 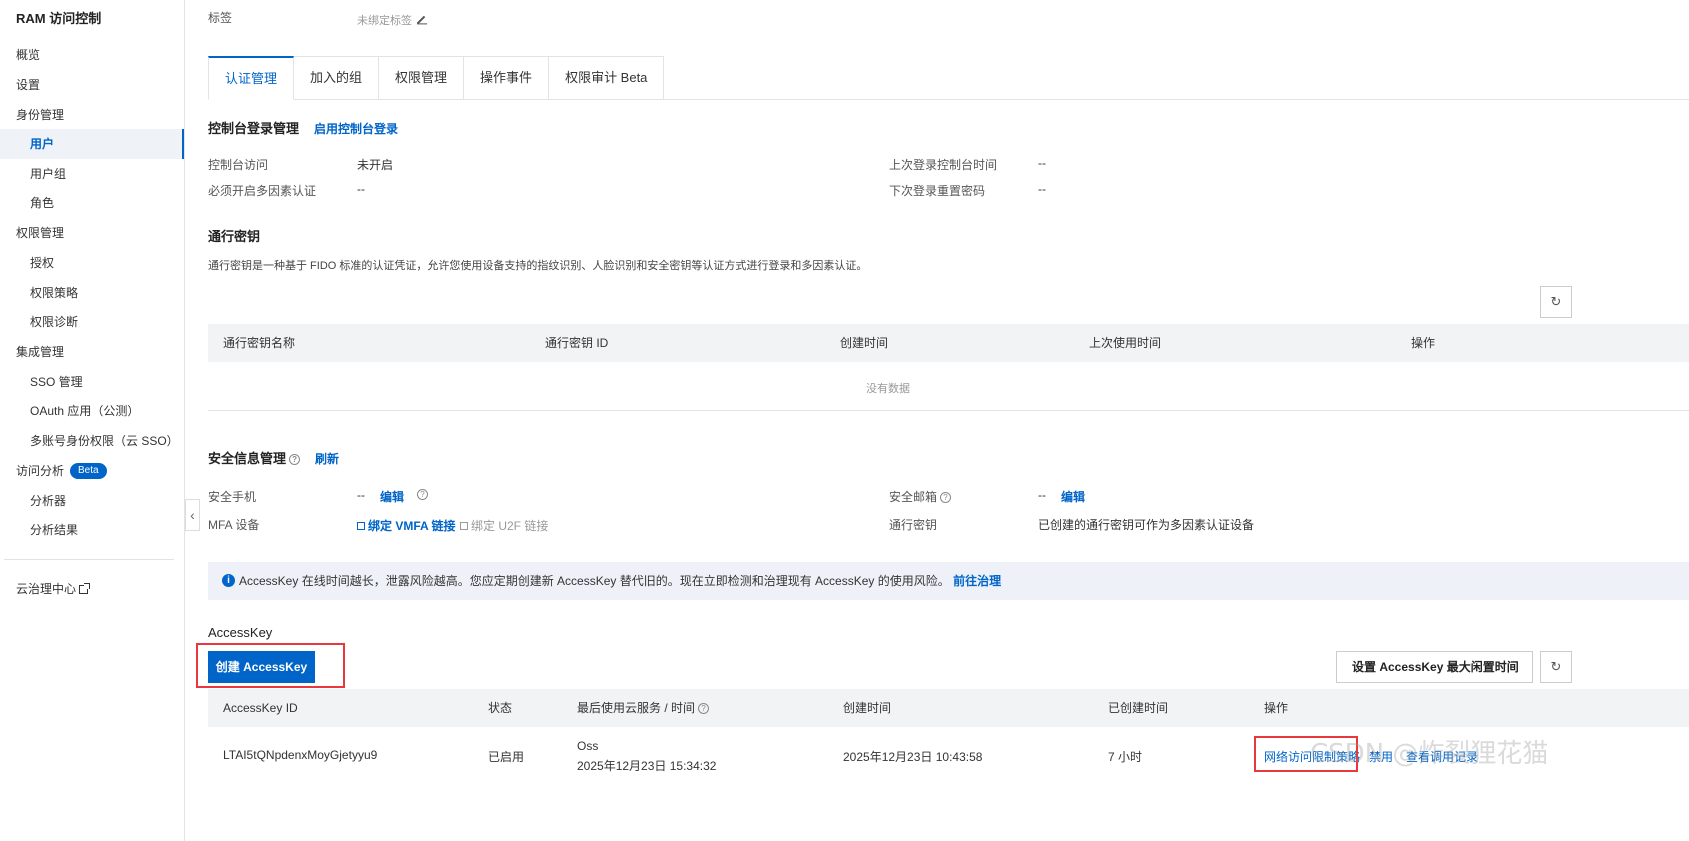 What do you see at coordinates (251, 78) in the screenshot?
I see `tab-authentication: 认证管理` at bounding box center [251, 78].